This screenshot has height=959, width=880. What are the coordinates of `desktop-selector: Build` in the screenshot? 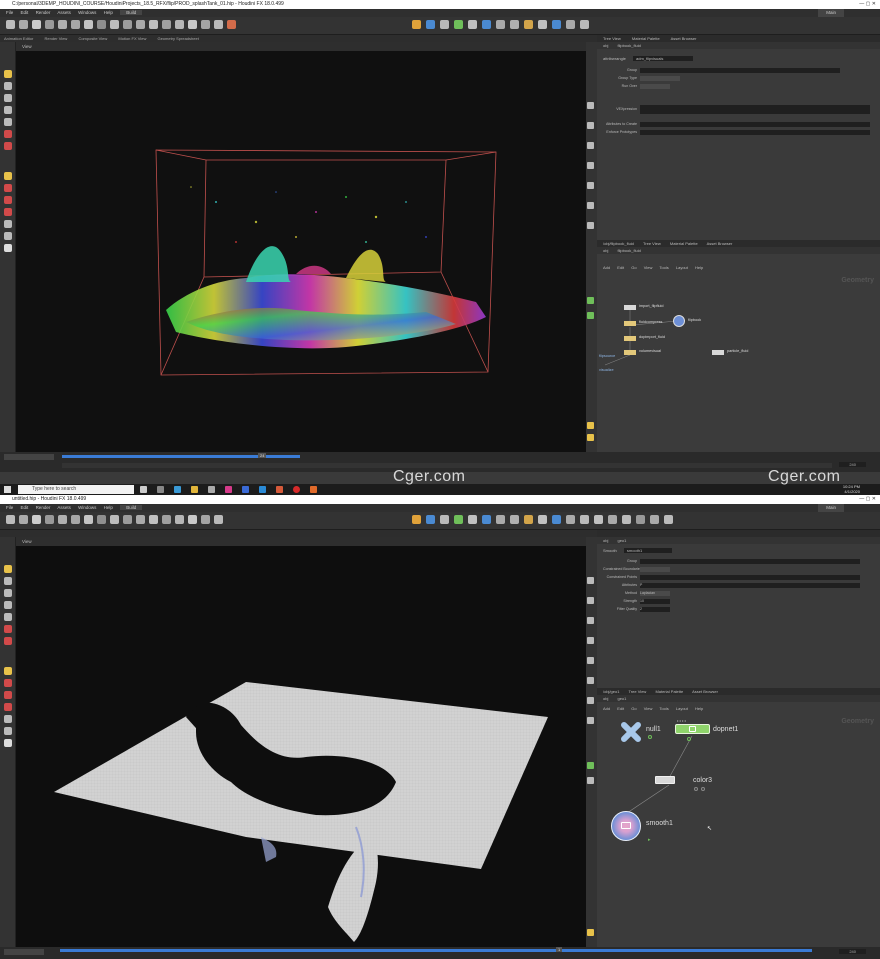 It's located at (131, 12).